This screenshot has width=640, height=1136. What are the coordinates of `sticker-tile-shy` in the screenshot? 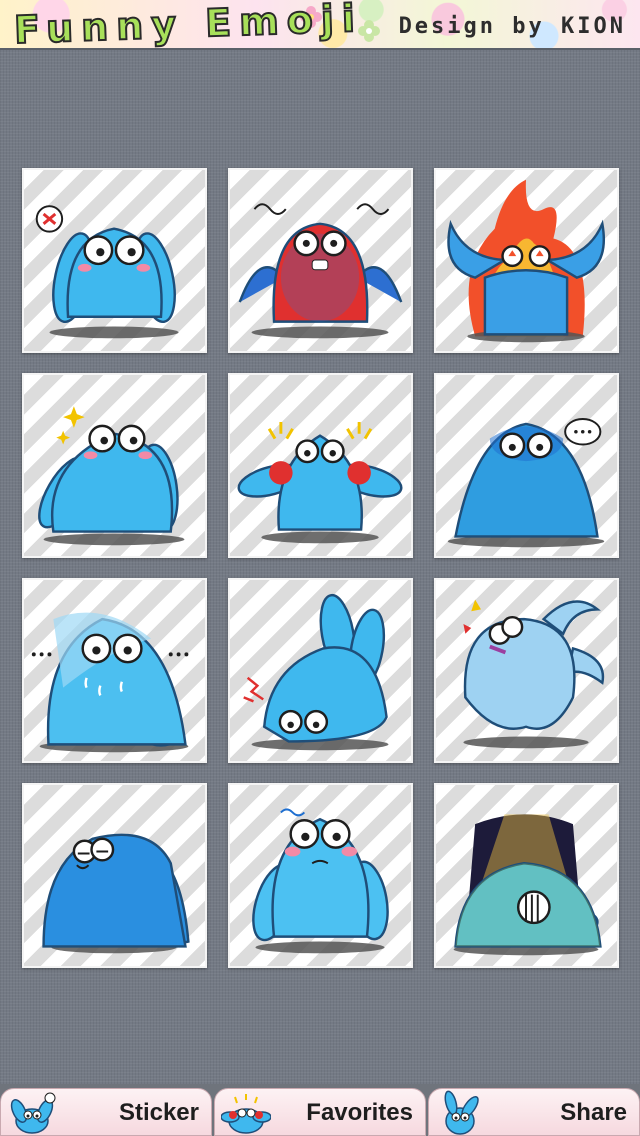 It's located at (320, 875).